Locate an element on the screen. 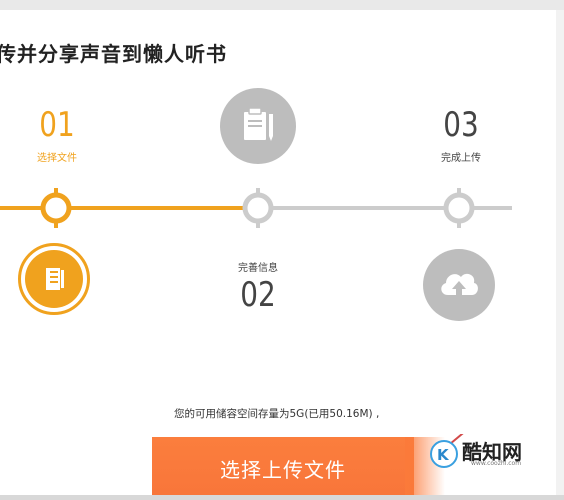 Image resolution: width=564 pixels, height=500 pixels. document-folder-icon is located at coordinates (54, 279).